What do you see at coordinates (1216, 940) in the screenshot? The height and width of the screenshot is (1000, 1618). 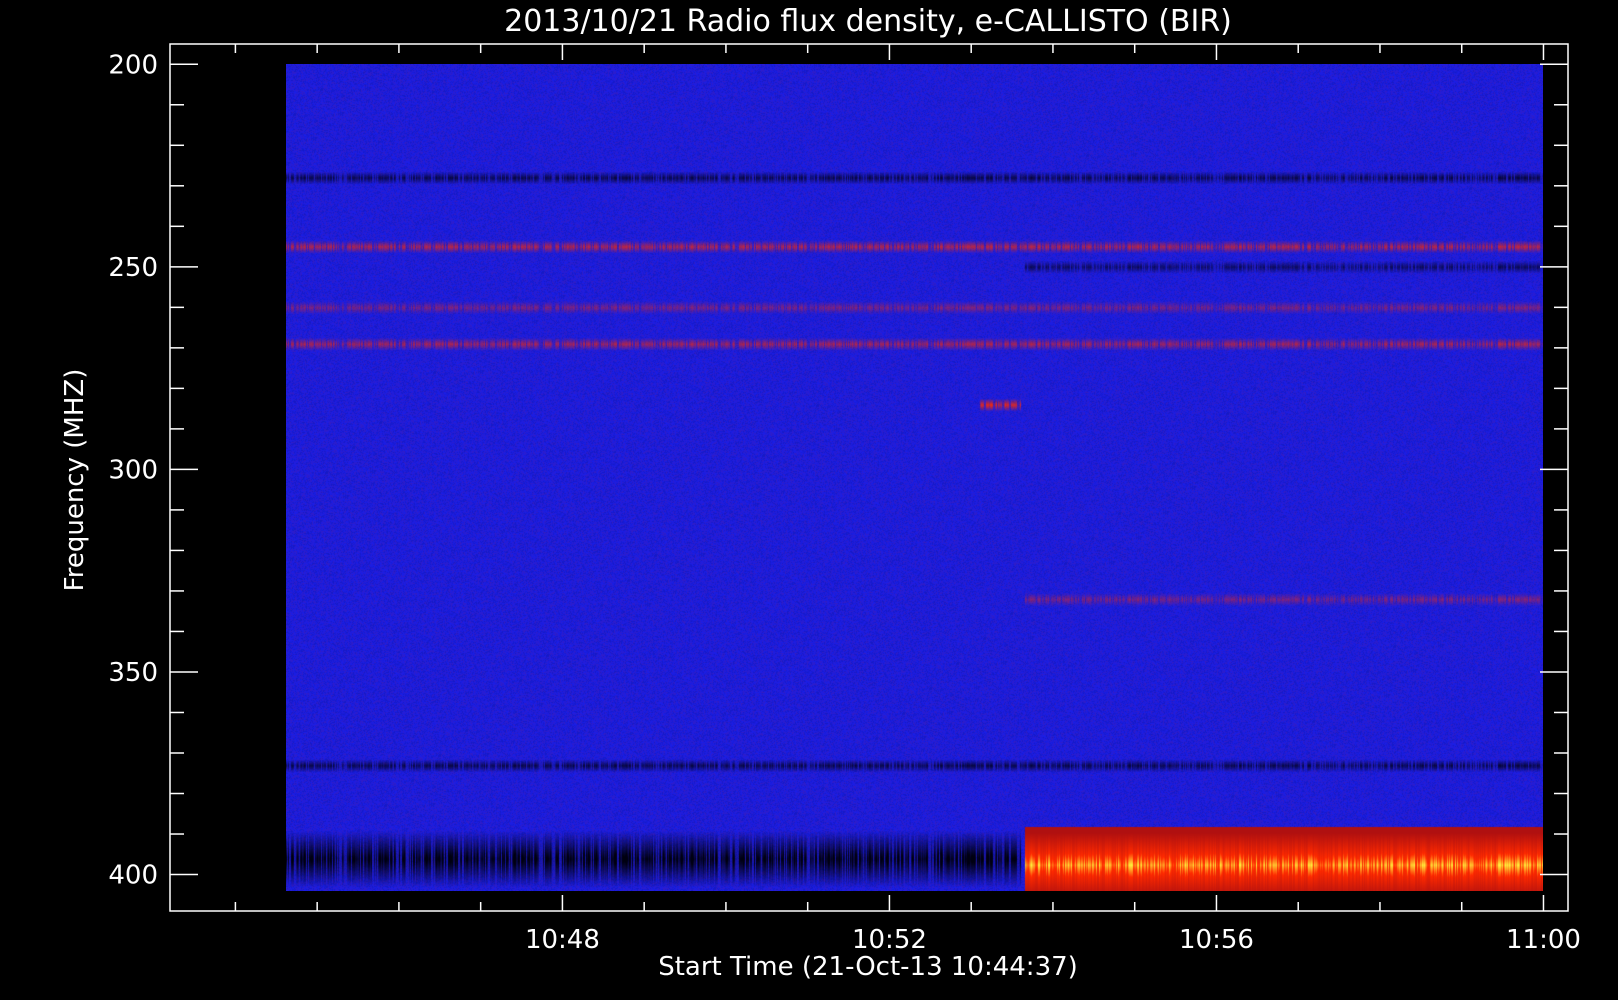 I see `x-tick-label: 10:56` at bounding box center [1216, 940].